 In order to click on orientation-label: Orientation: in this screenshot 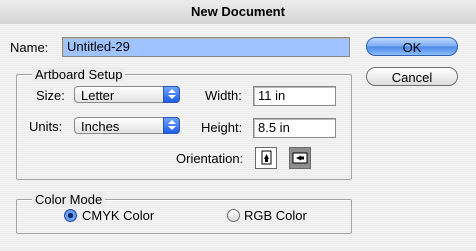, I will do `click(210, 158)`.